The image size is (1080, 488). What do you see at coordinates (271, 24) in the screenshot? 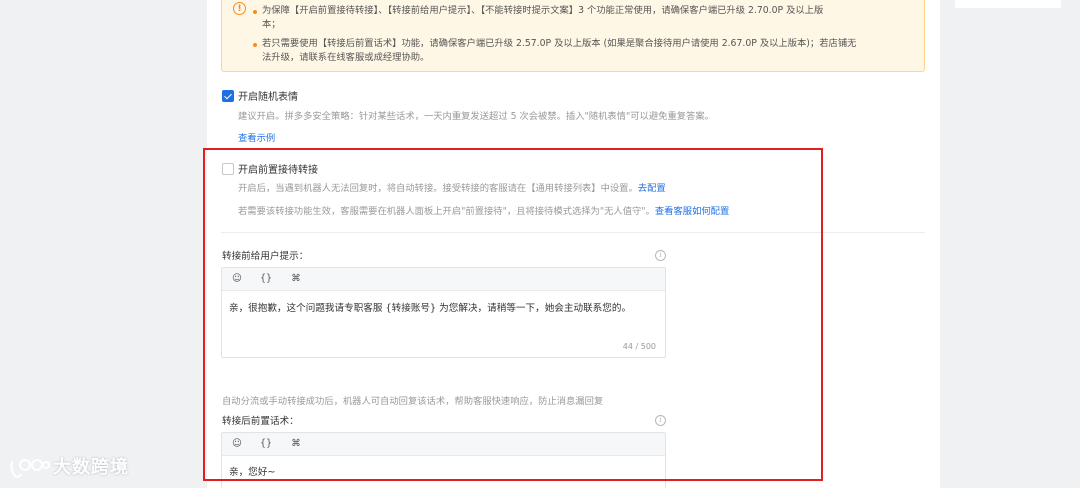
I see `notice-line-1-wrap: 本；` at bounding box center [271, 24].